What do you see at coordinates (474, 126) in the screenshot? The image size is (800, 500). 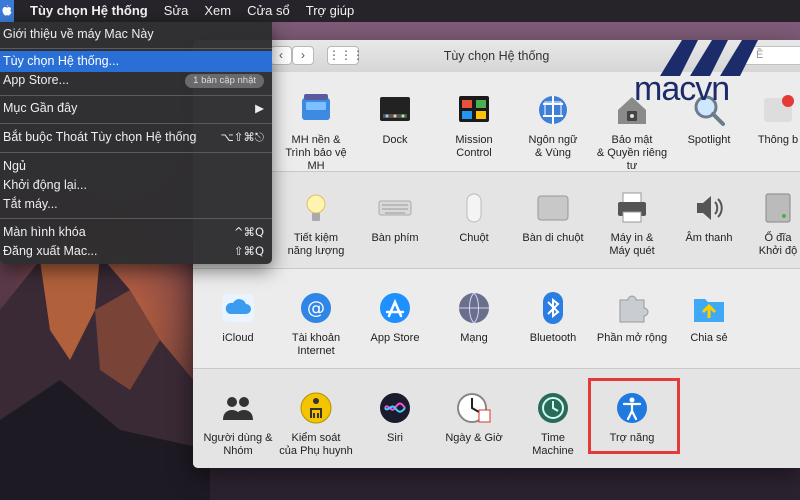 I see `pane-mission-control: Mission Control` at bounding box center [474, 126].